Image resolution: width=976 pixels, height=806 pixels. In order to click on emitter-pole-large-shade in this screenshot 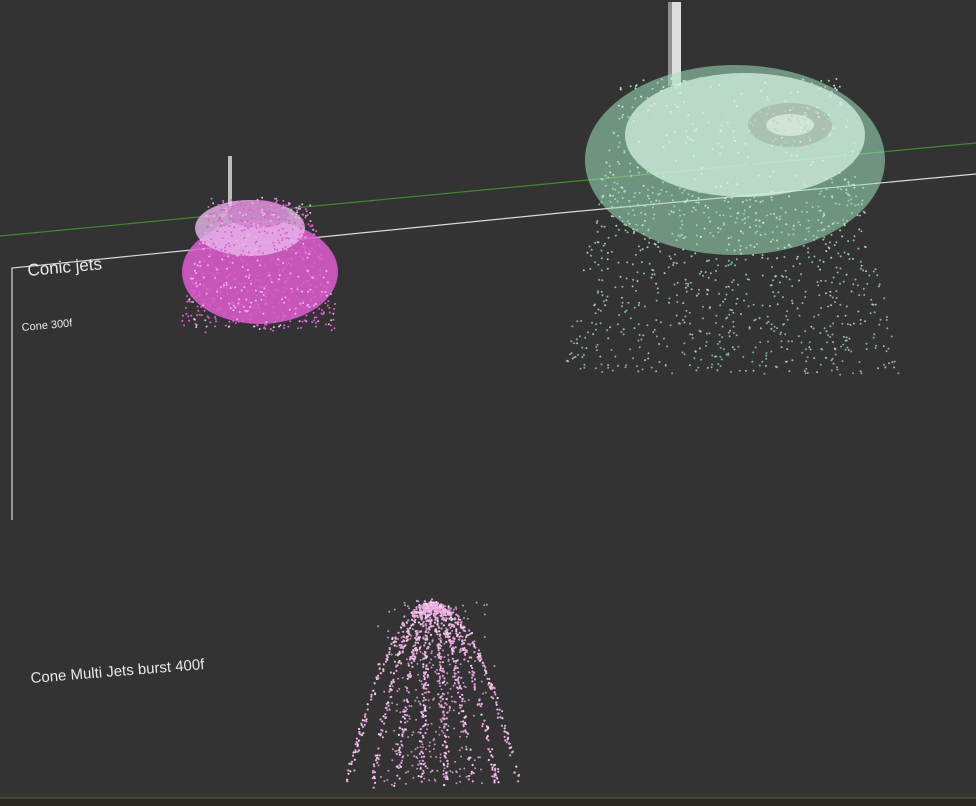, I will do `click(670, 44)`.